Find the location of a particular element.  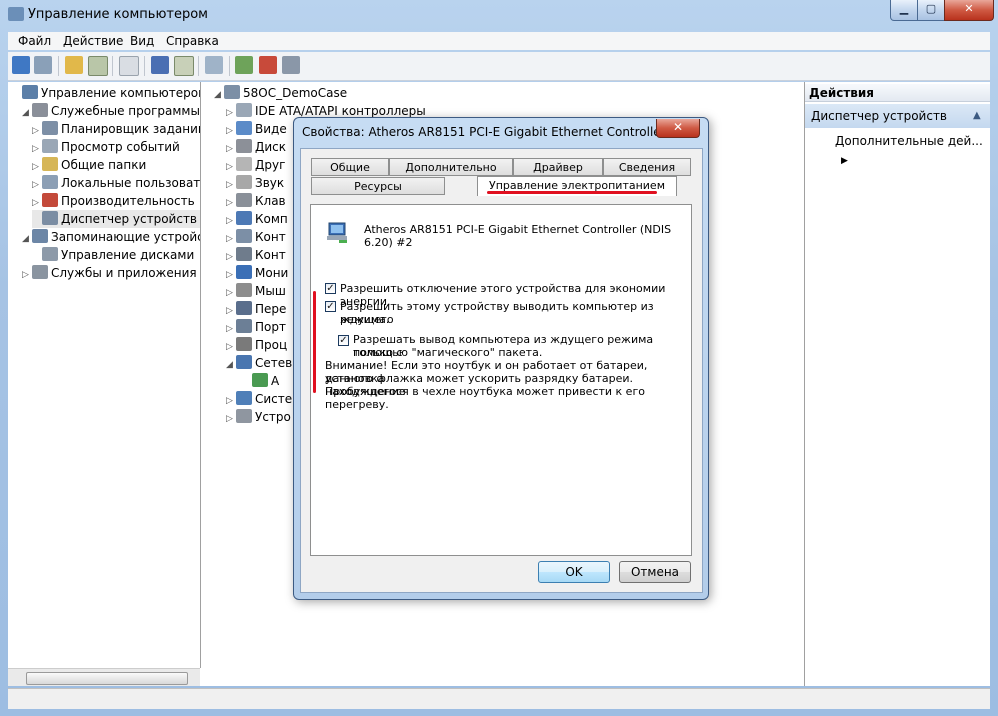

magic-packet-label-line2: помощью "магического" пакета. is located at coordinates (448, 352).